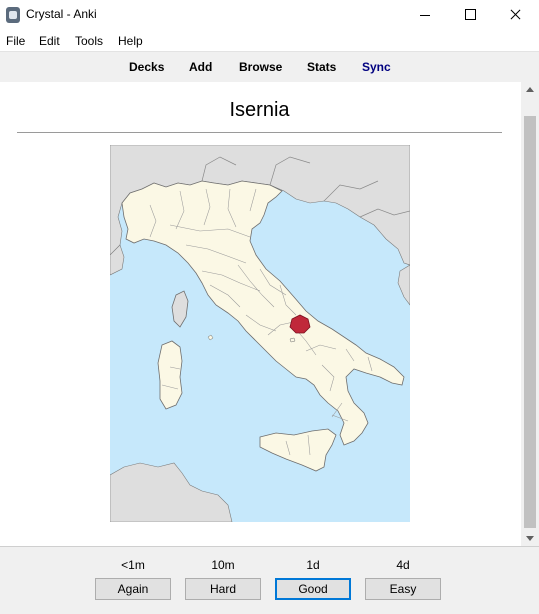 The width and height of the screenshot is (539, 614). Describe the element at coordinates (146, 67) in the screenshot. I see `toolbar-decks-link: Decks` at that location.